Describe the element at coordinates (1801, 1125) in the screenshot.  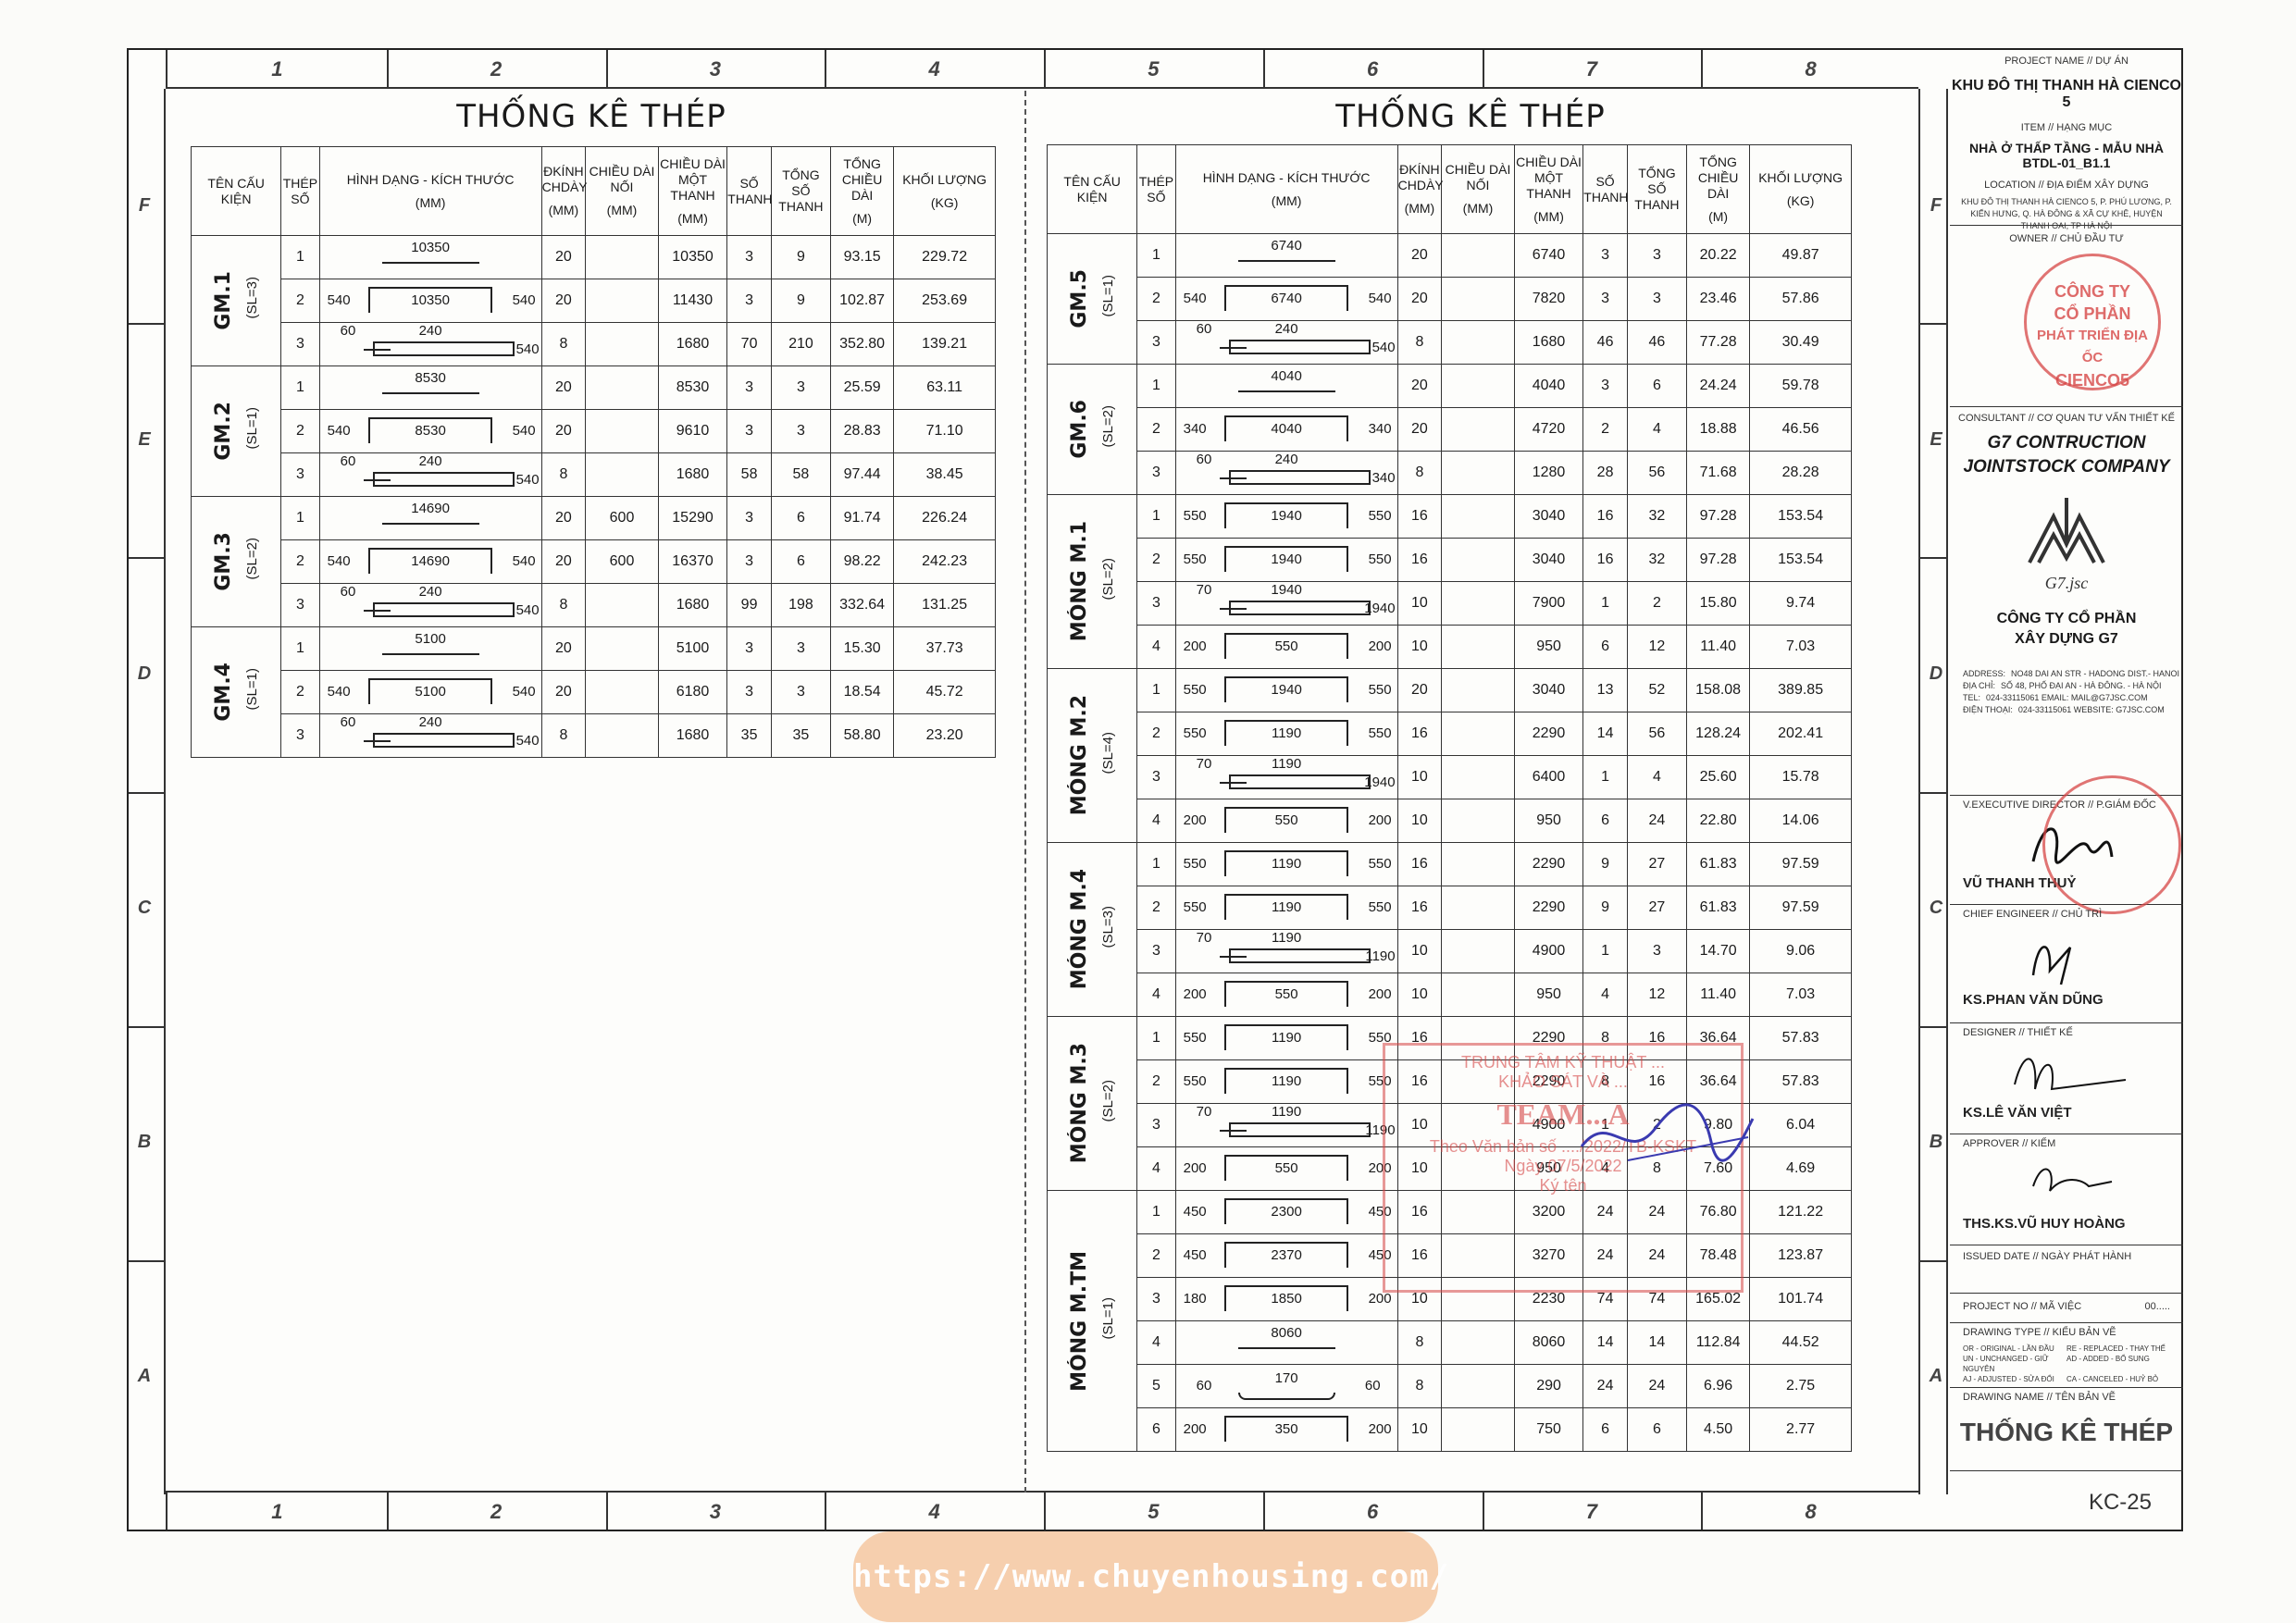
I see `bar-weight: 6.04` at that location.